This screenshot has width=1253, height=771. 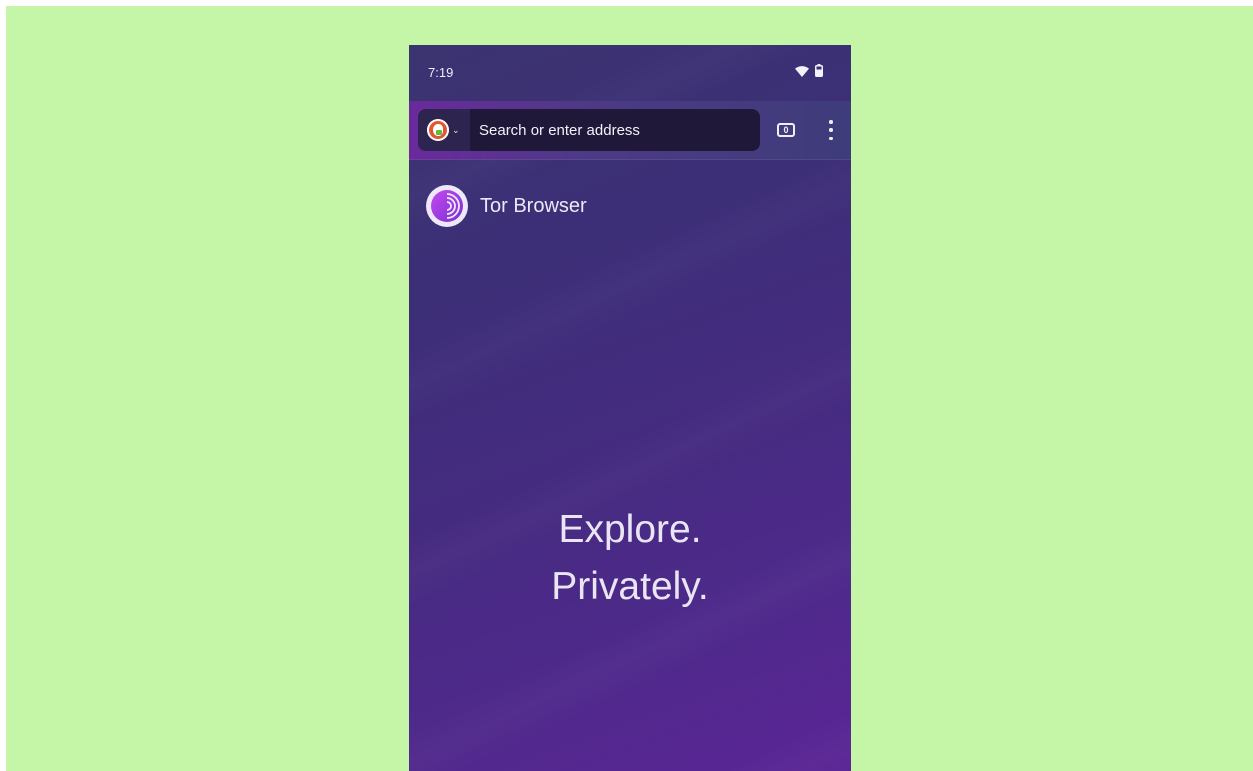 What do you see at coordinates (831, 130) in the screenshot?
I see `more-vert-icon` at bounding box center [831, 130].